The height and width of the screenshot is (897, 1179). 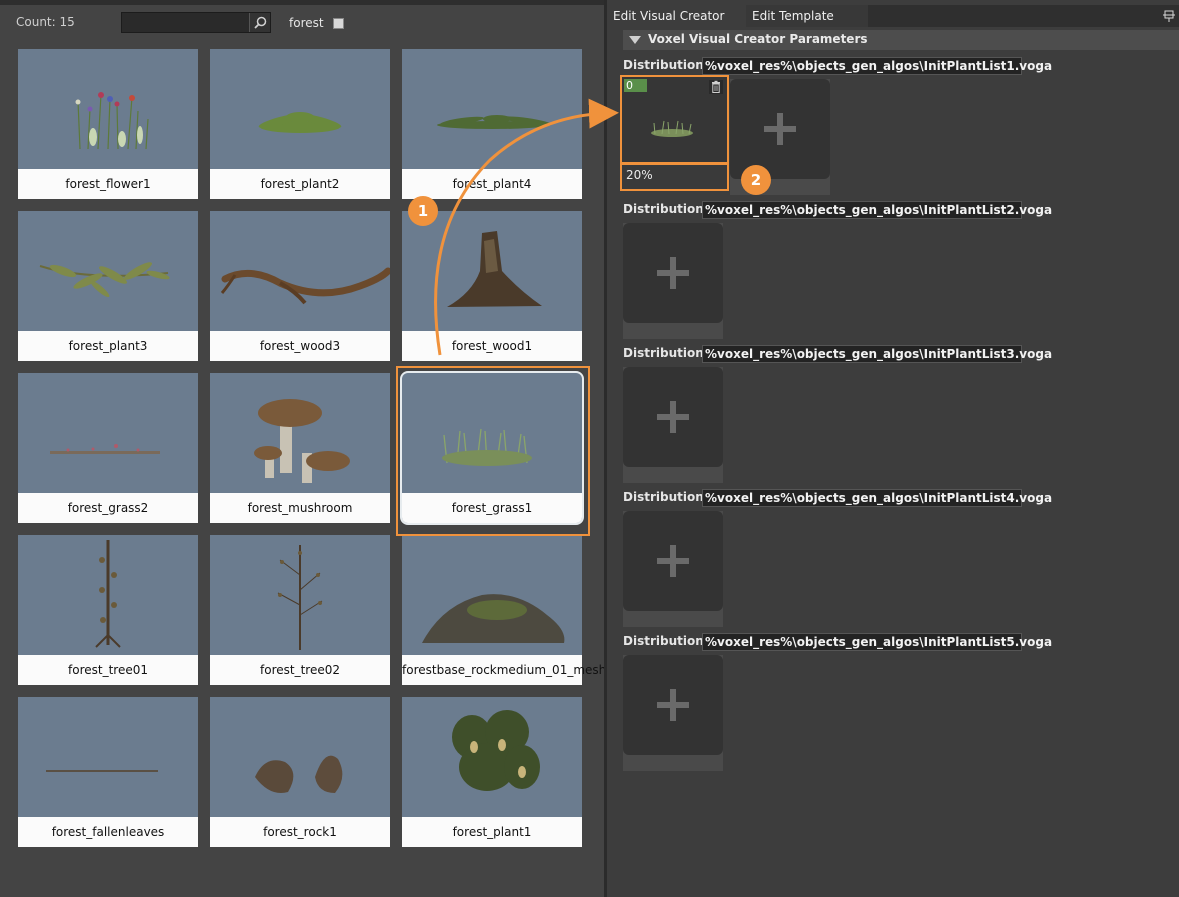 What do you see at coordinates (526, 227) in the screenshot?
I see `drag-arrow-annotation` at bounding box center [526, 227].